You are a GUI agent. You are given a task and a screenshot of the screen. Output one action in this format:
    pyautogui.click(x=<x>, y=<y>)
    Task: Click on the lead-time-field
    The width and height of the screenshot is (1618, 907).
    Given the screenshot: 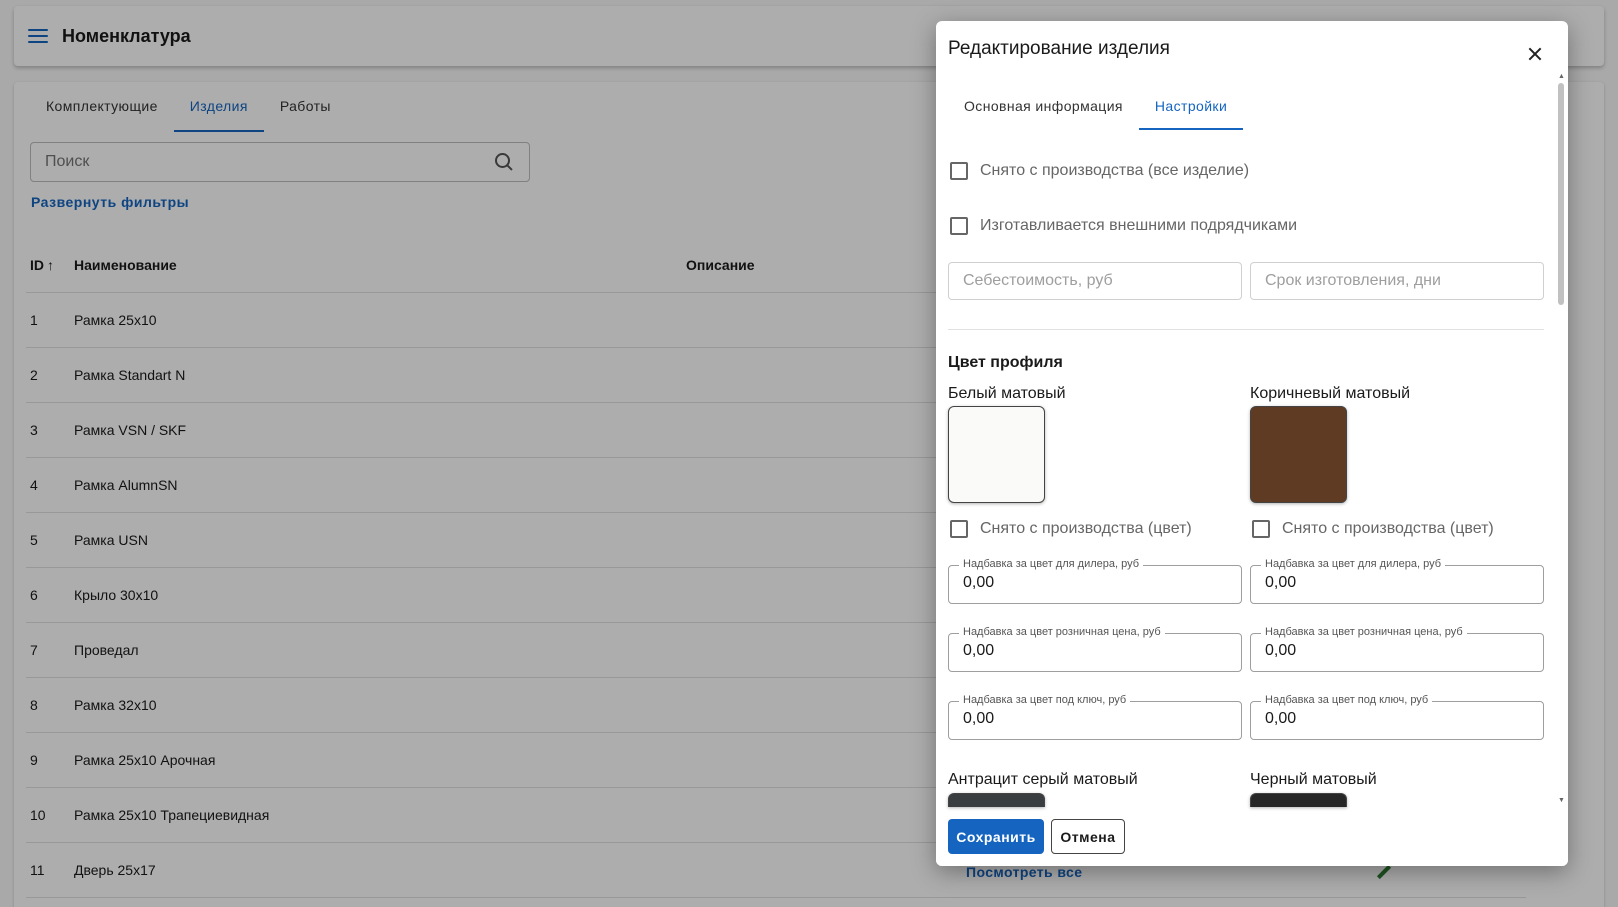 What is the action you would take?
    pyautogui.click(x=1397, y=281)
    